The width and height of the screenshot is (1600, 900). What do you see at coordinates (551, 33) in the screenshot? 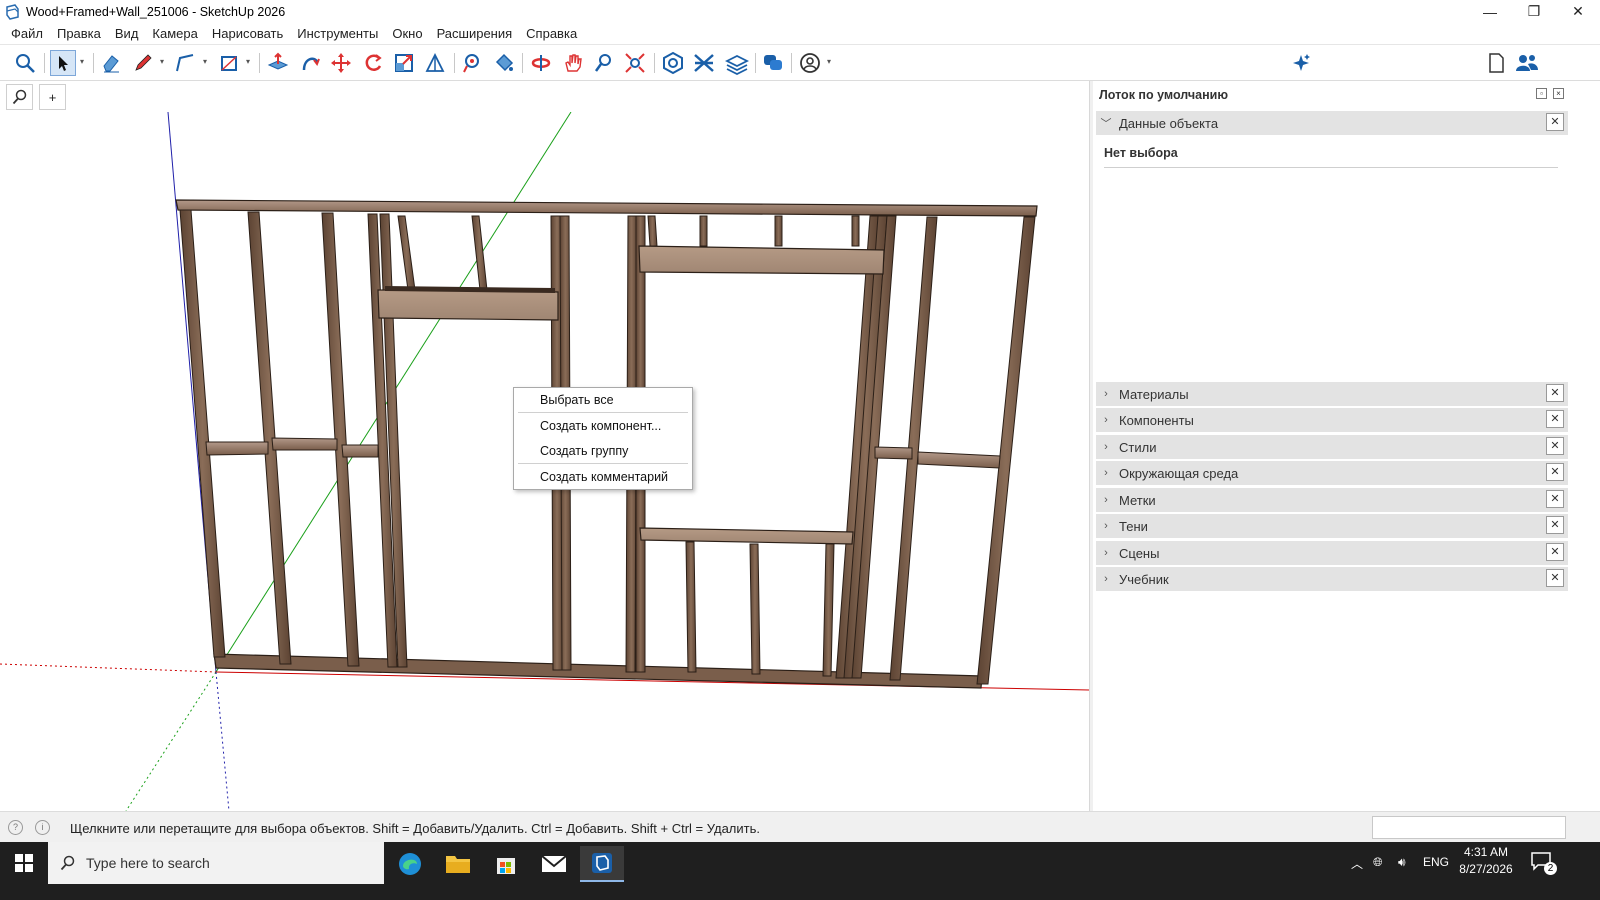
I see `menu-help: Справка` at bounding box center [551, 33].